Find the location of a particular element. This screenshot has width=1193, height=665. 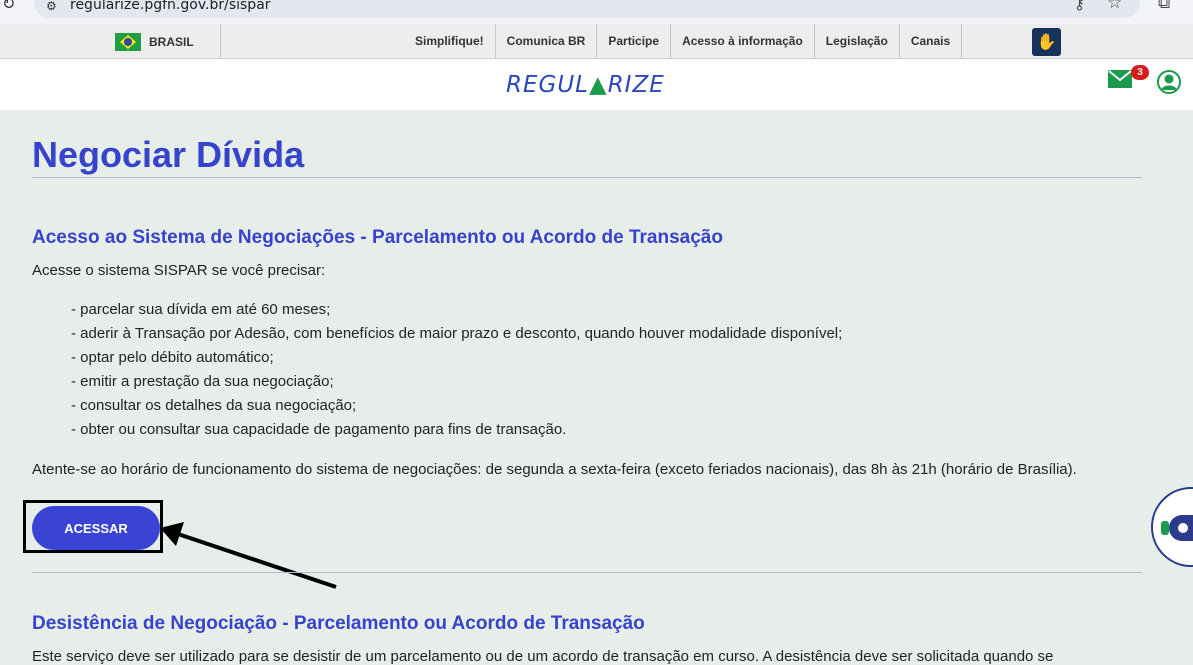

brazil-flag-icon is located at coordinates (128, 42).